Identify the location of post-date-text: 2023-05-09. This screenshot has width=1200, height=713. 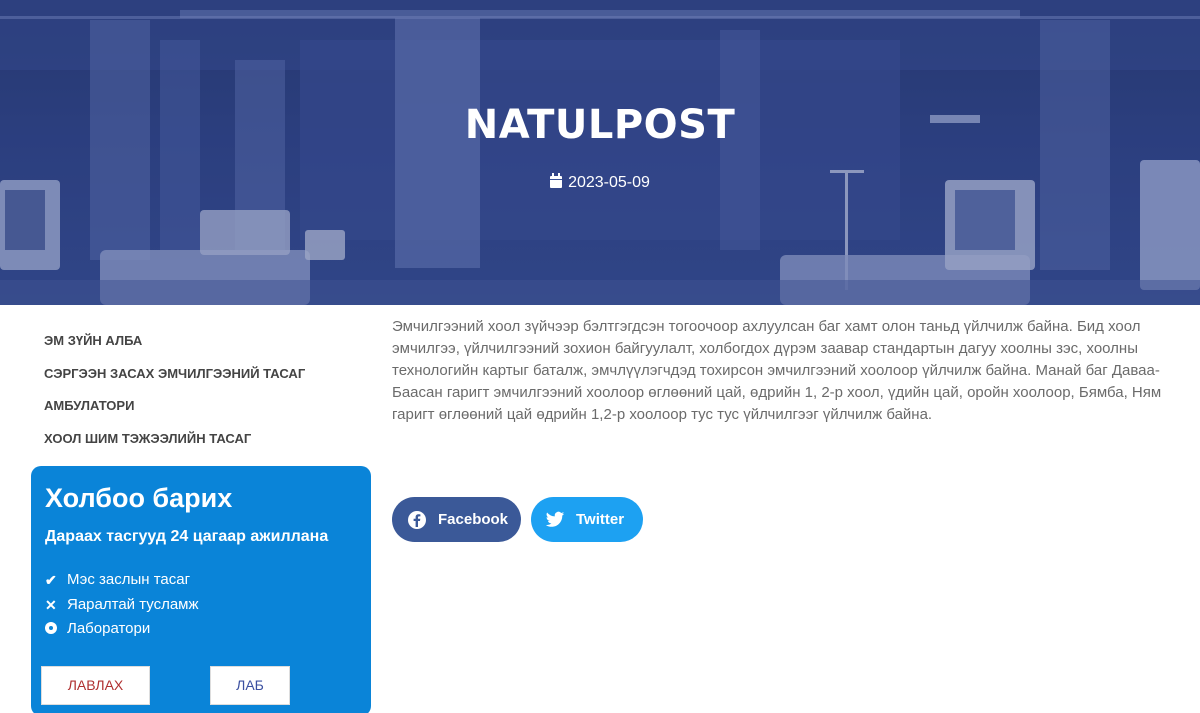
(609, 182).